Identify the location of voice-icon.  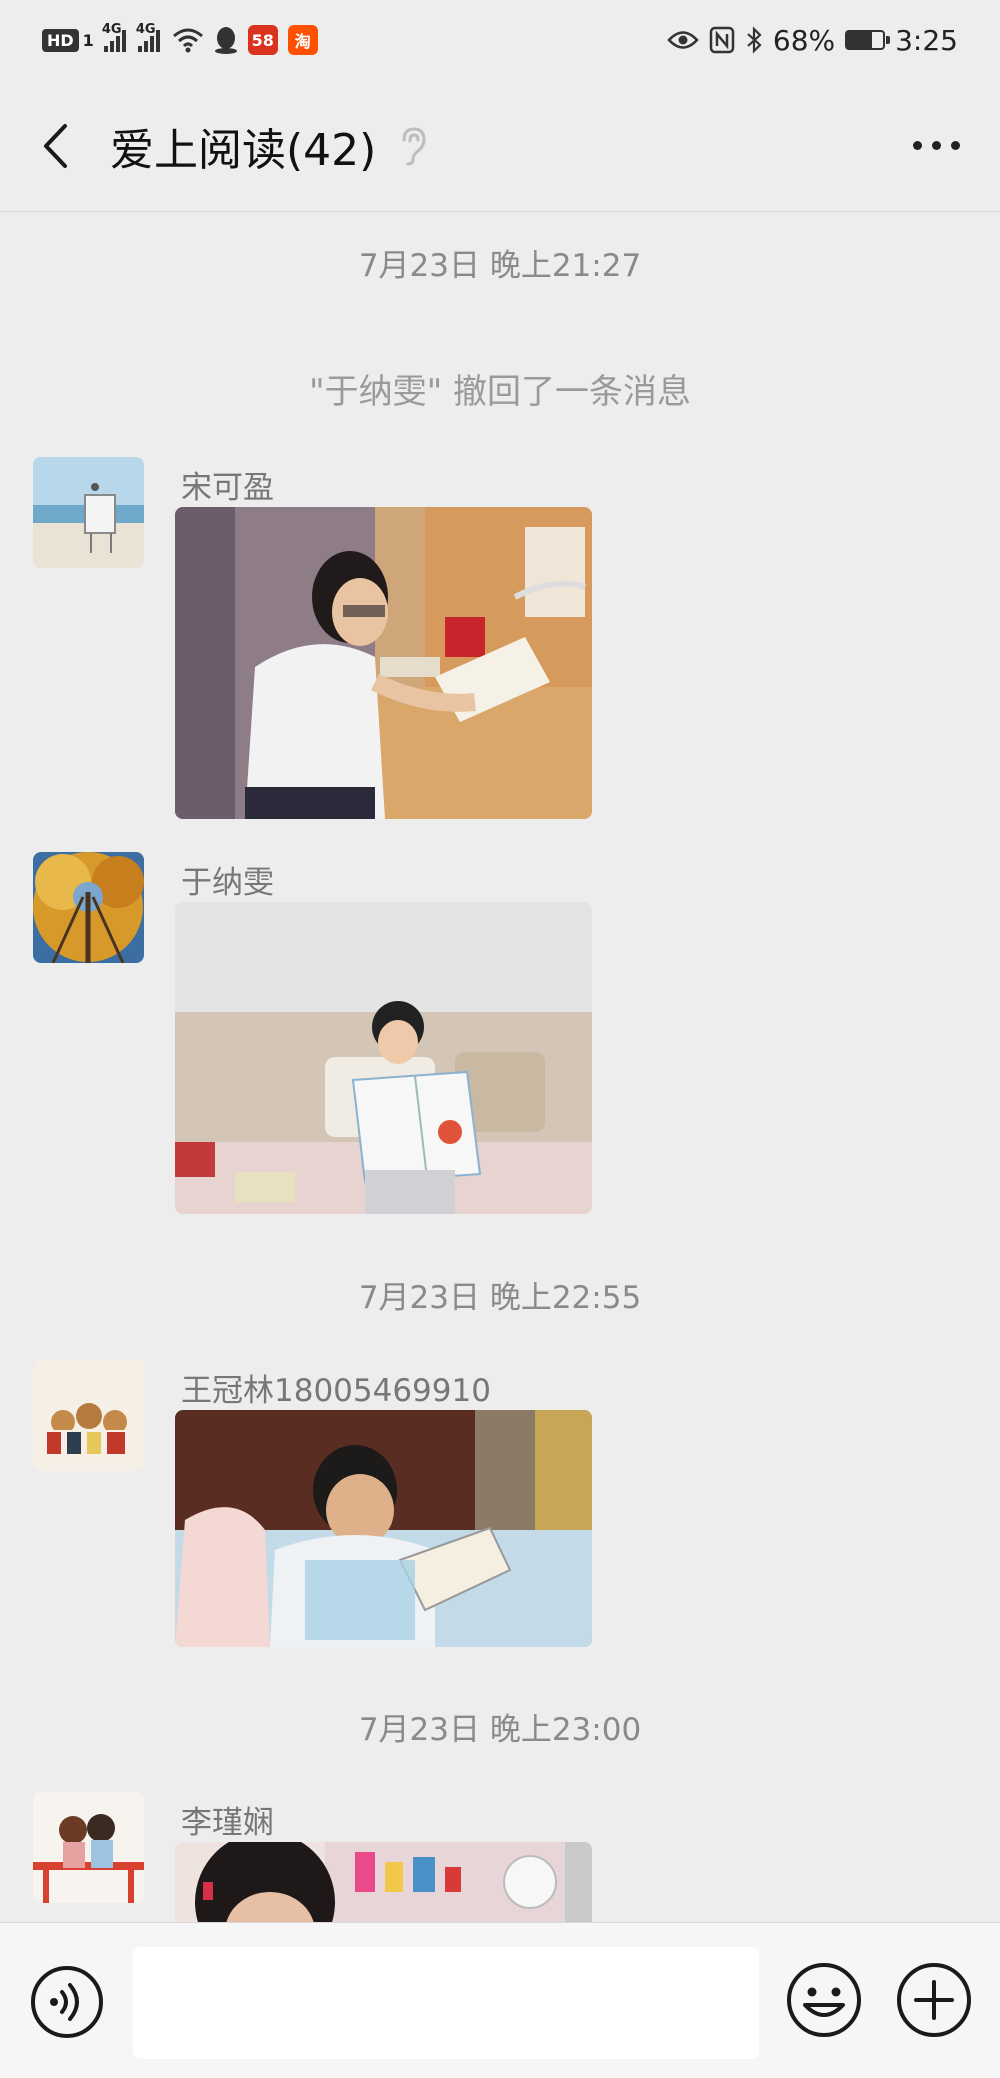
(67, 2002).